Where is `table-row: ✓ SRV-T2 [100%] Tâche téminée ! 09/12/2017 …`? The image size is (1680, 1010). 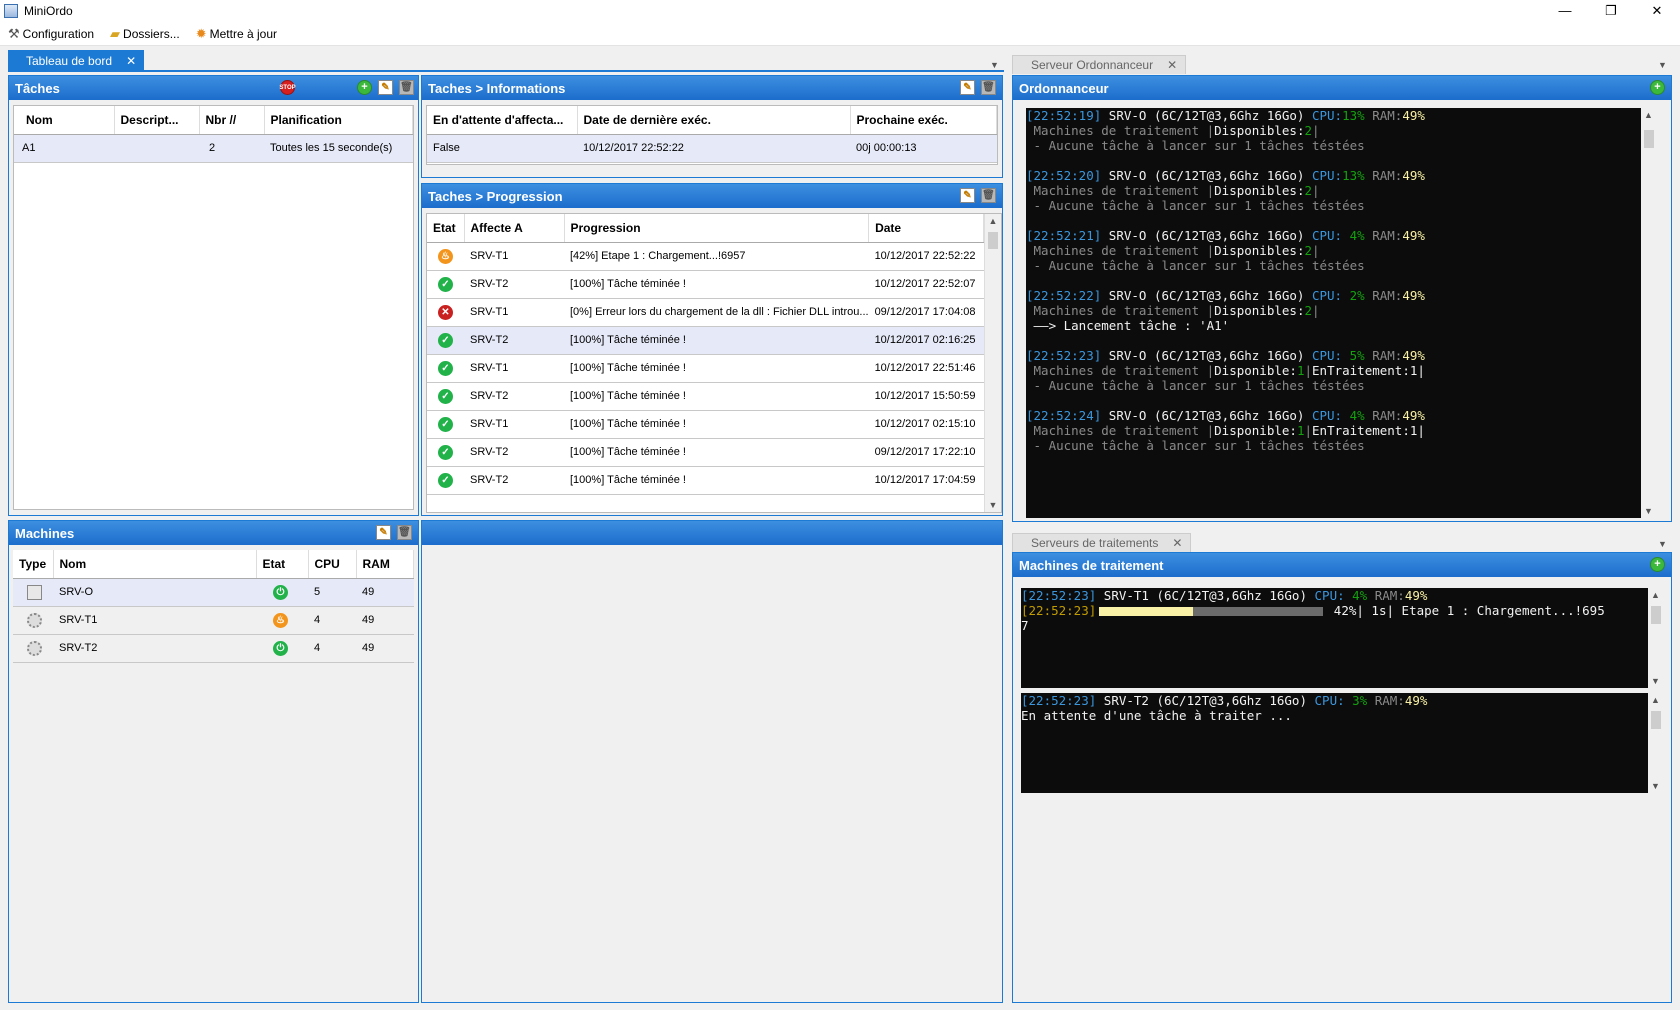 table-row: ✓ SRV-T2 [100%] Tâche téminée ! 09/12/2017 … is located at coordinates (705, 452).